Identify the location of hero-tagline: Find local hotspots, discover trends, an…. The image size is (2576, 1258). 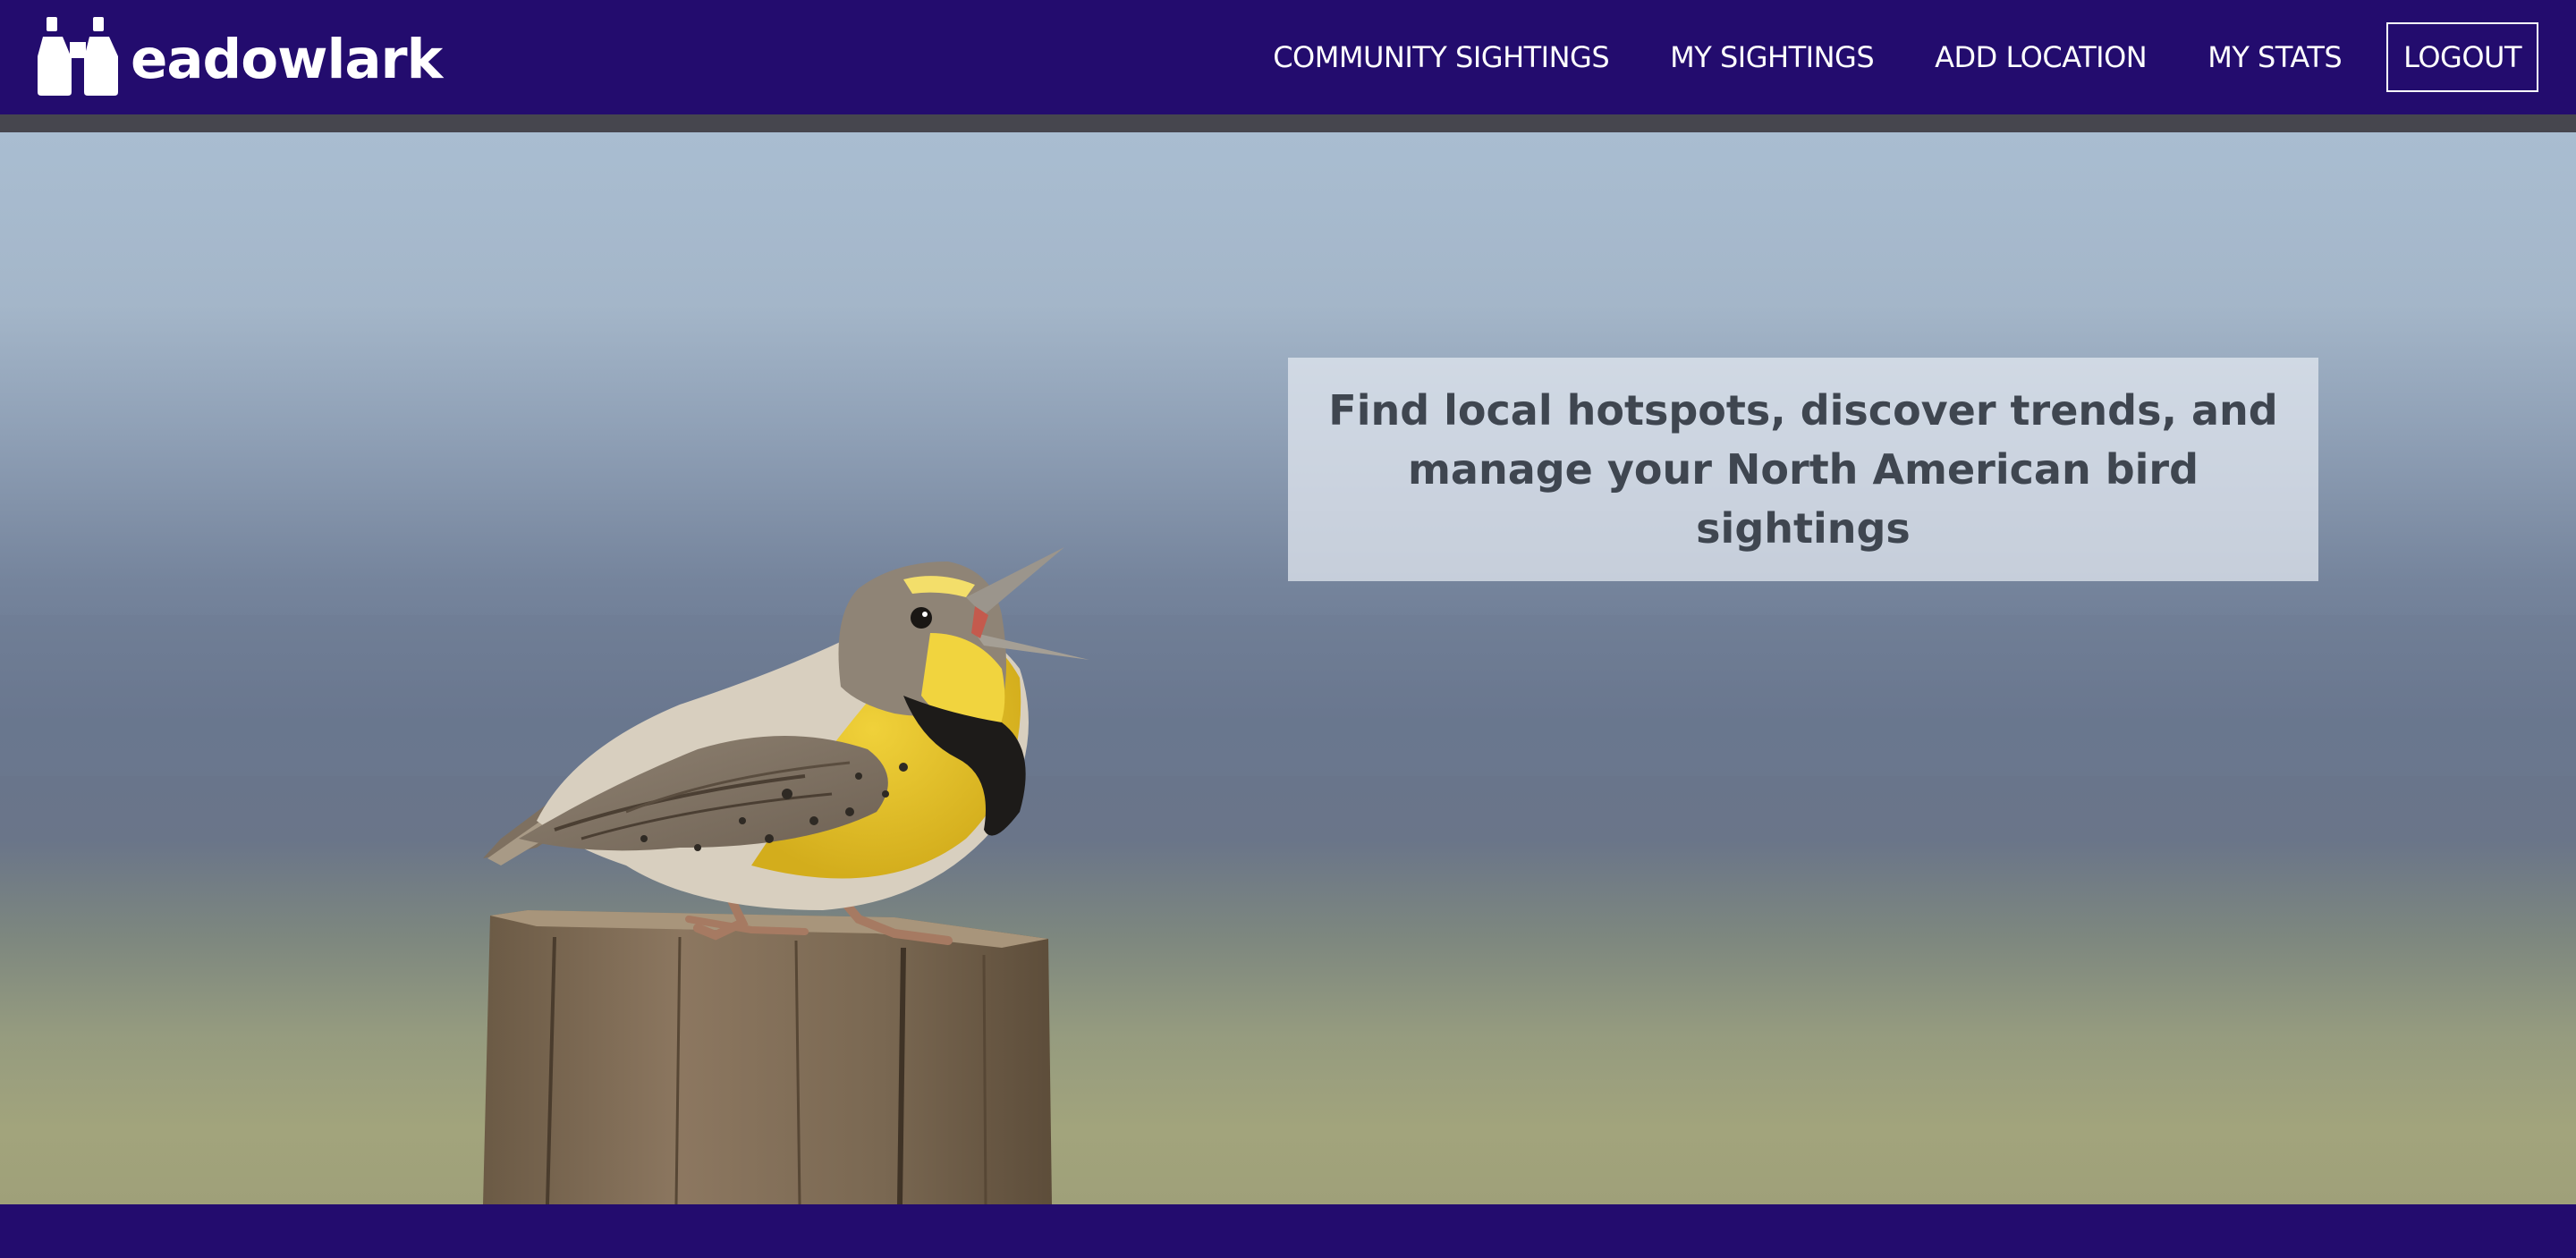
(1803, 470).